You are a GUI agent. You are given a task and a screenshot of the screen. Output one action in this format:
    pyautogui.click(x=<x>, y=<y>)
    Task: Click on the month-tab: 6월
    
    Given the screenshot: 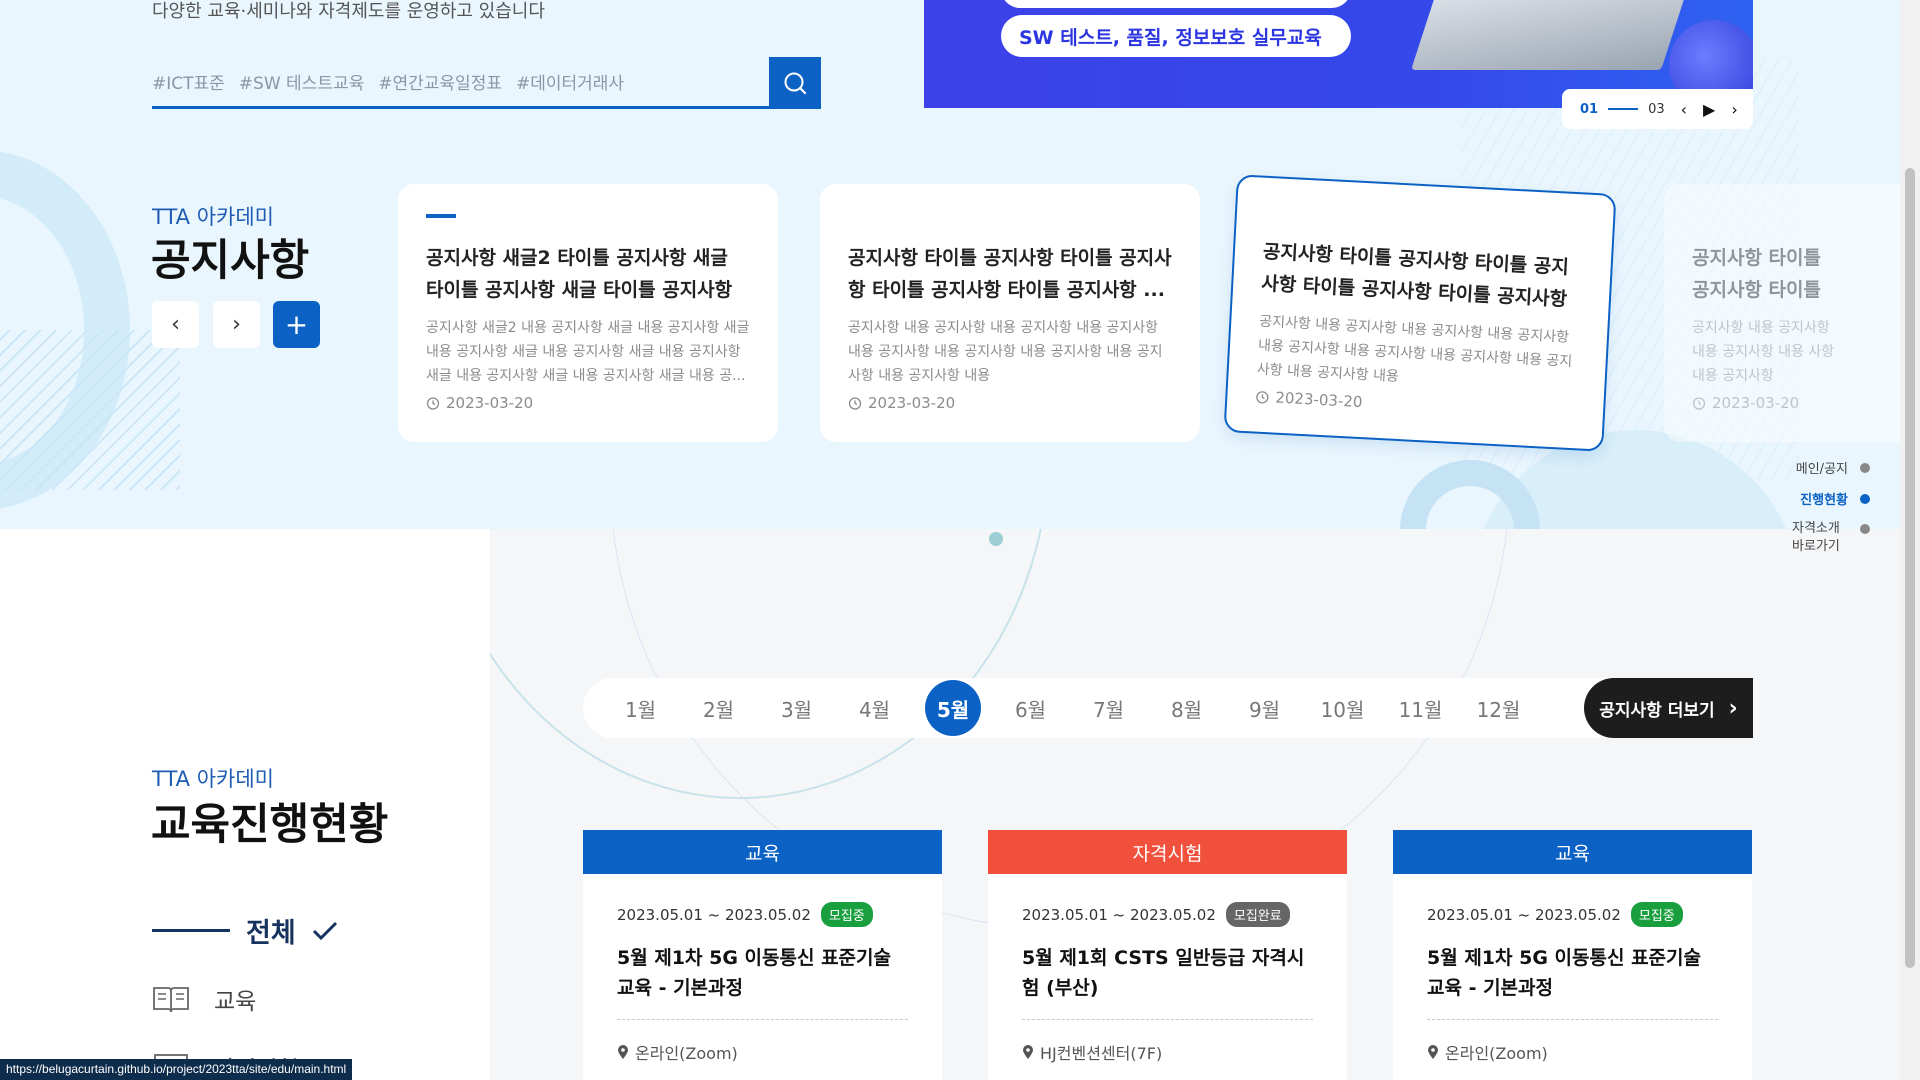 What is the action you would take?
    pyautogui.click(x=1030, y=708)
    